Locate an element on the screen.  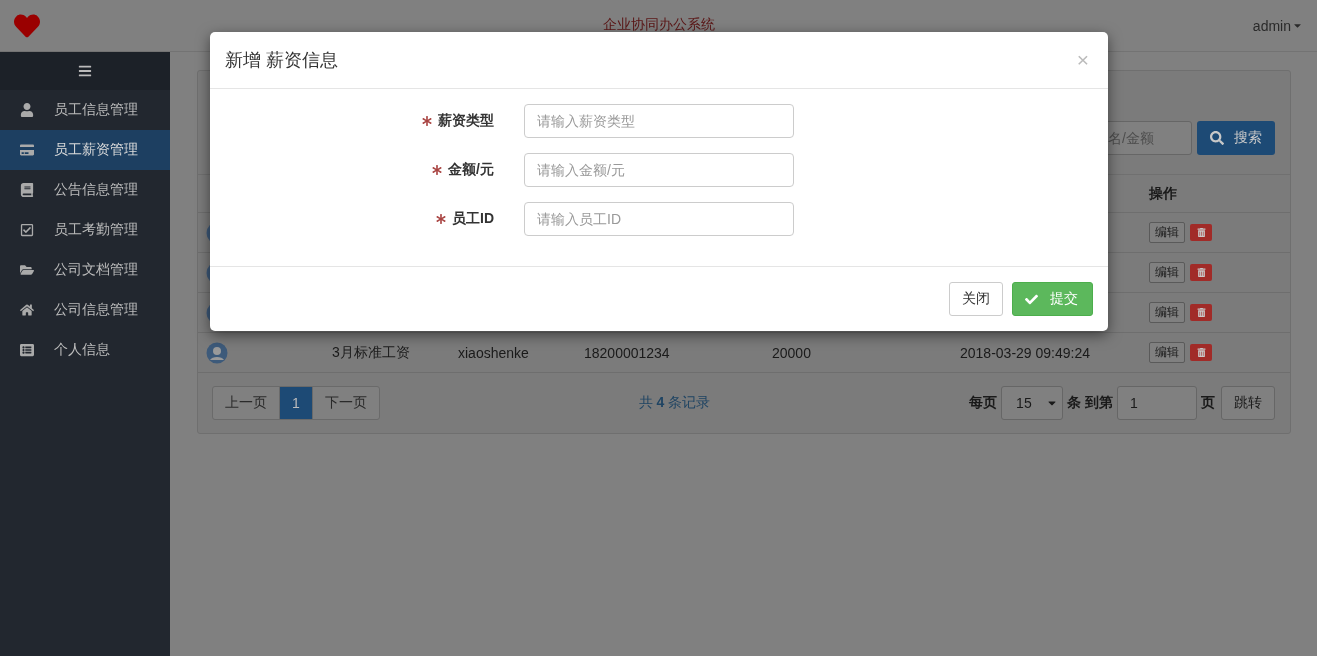
dialog-title: 新增 薪资信息 is located at coordinates (281, 60).